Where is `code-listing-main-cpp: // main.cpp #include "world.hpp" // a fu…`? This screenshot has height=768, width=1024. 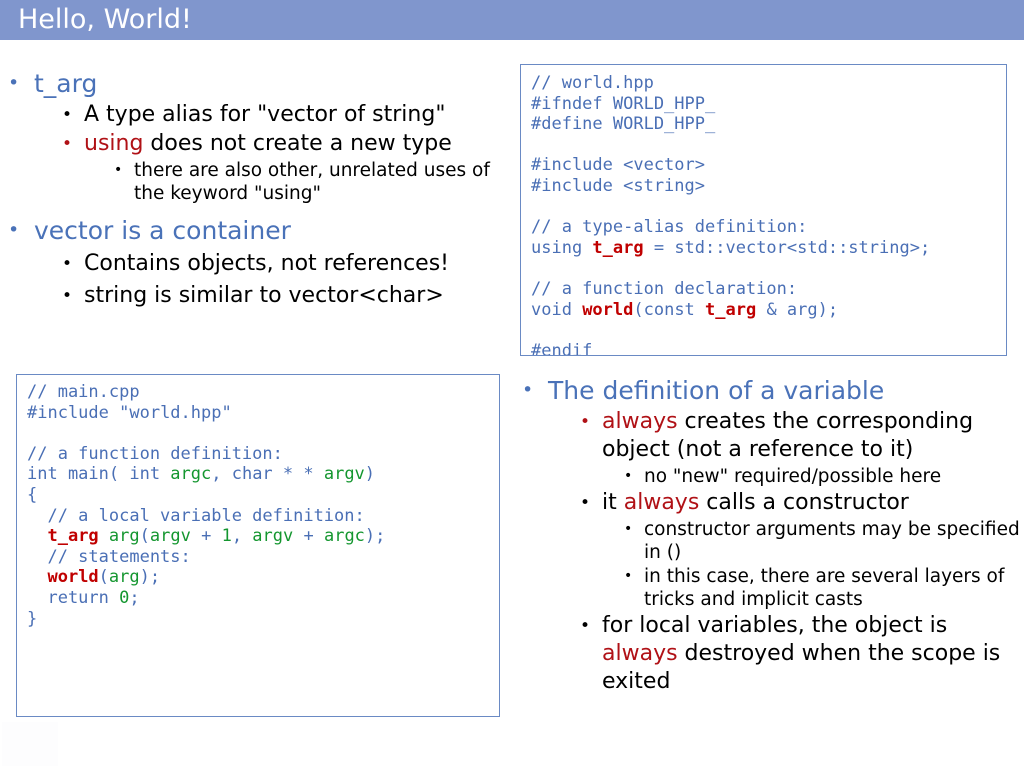 code-listing-main-cpp: // main.cpp #include "world.hpp" // a fu… is located at coordinates (206, 505).